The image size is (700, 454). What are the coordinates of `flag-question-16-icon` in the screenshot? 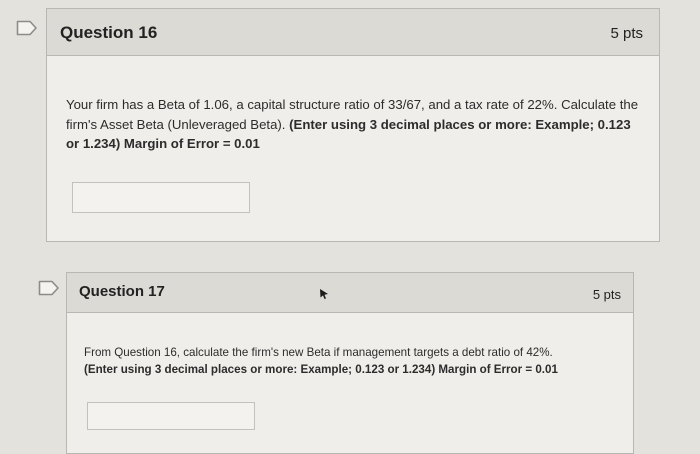 It's located at (27, 28).